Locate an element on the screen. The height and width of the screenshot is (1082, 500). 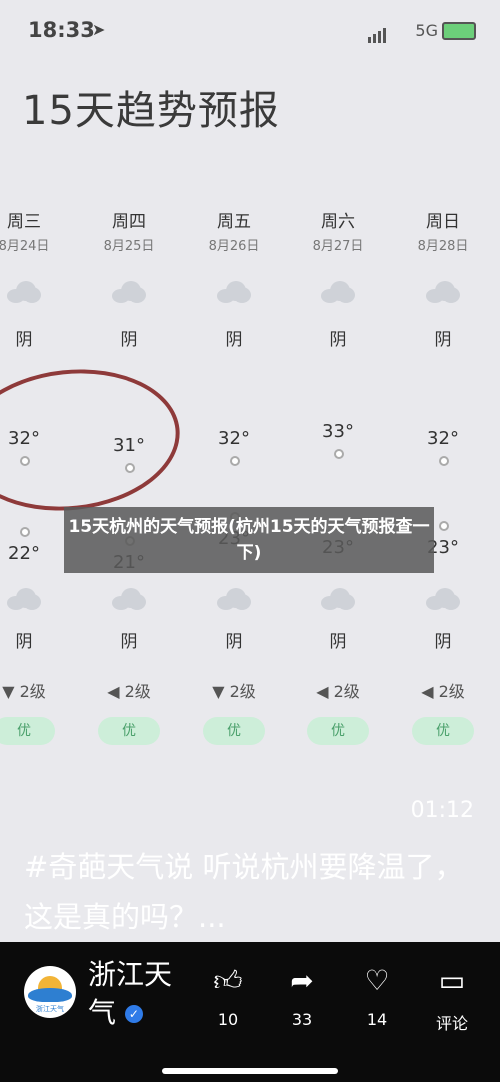
high-temp: 33° is located at coordinates (338, 431).